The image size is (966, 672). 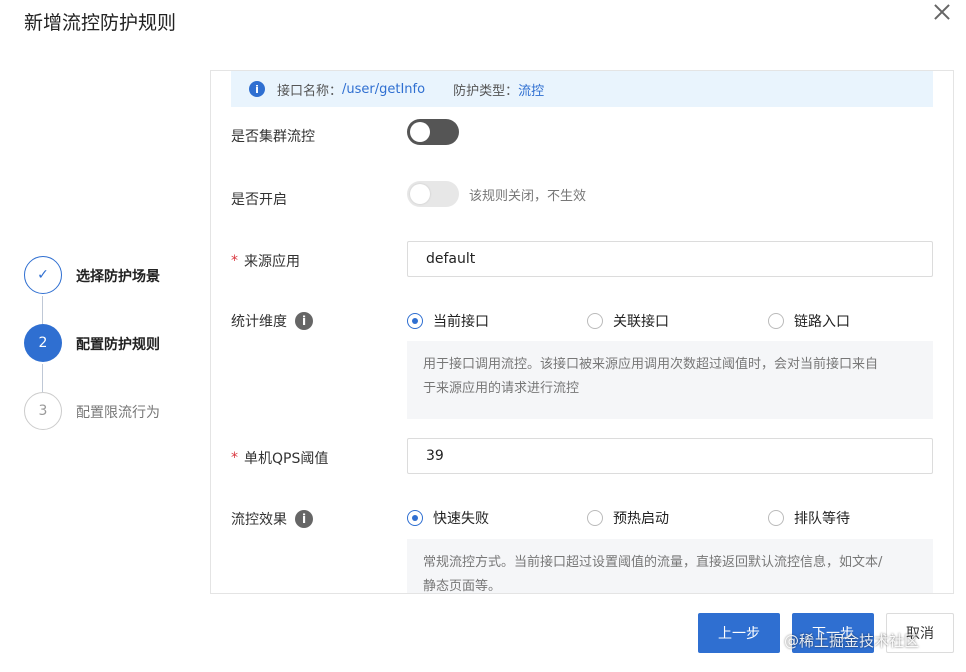 What do you see at coordinates (486, 91) in the screenshot?
I see `protect-type-label: 防护类型：` at bounding box center [486, 91].